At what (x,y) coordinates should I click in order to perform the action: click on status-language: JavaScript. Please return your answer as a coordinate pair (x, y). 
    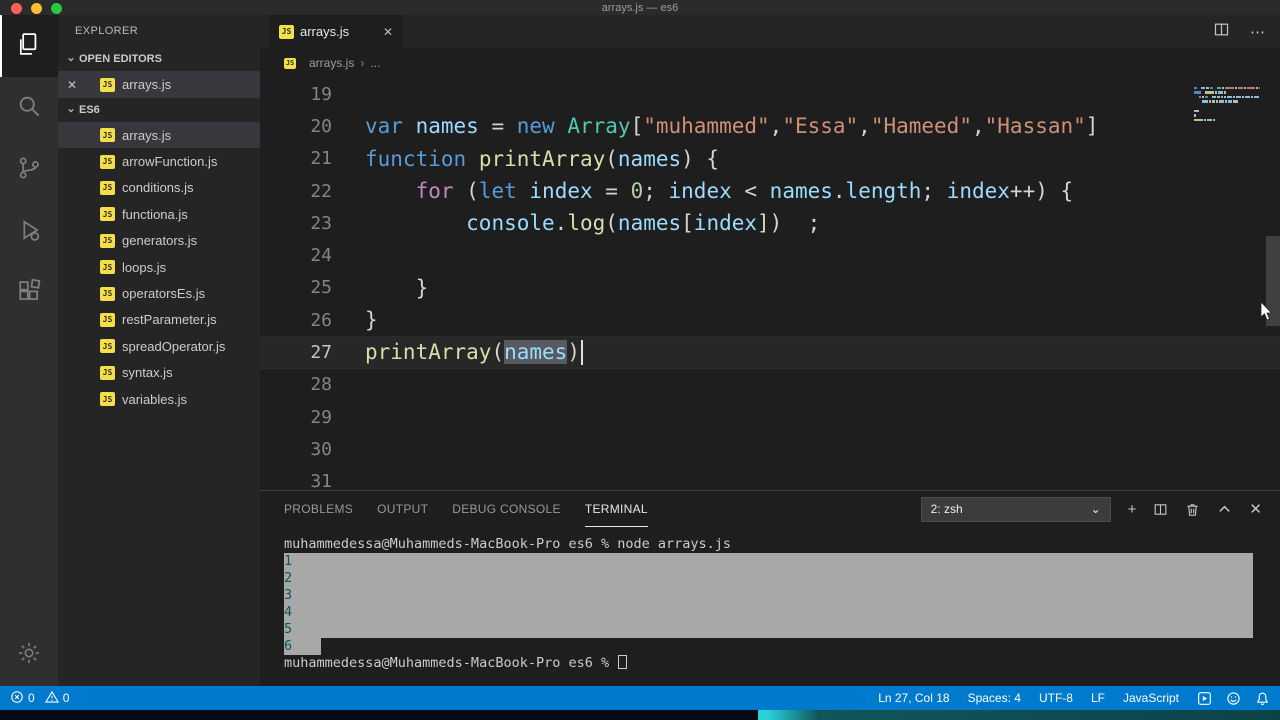
    Looking at the image, I should click on (1151, 698).